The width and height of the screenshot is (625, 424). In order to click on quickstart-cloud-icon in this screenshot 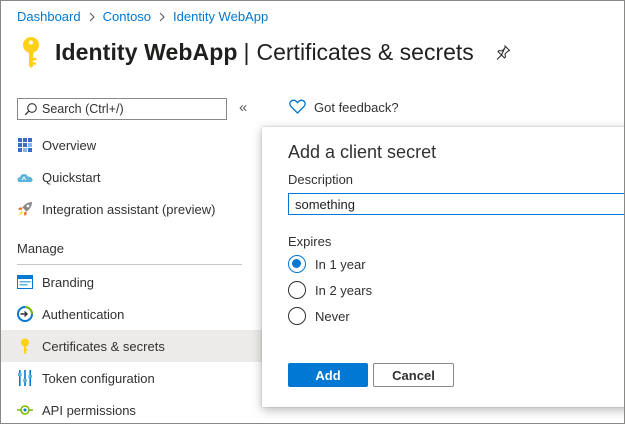, I will do `click(25, 177)`.